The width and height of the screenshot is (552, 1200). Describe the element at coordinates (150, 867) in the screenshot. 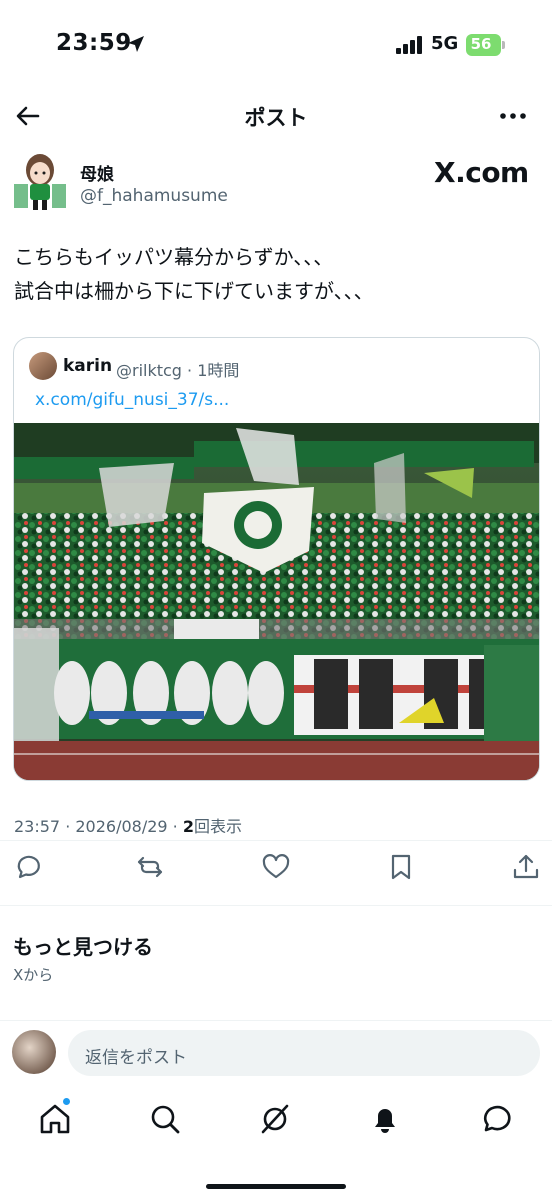

I see `repost-icon` at that location.